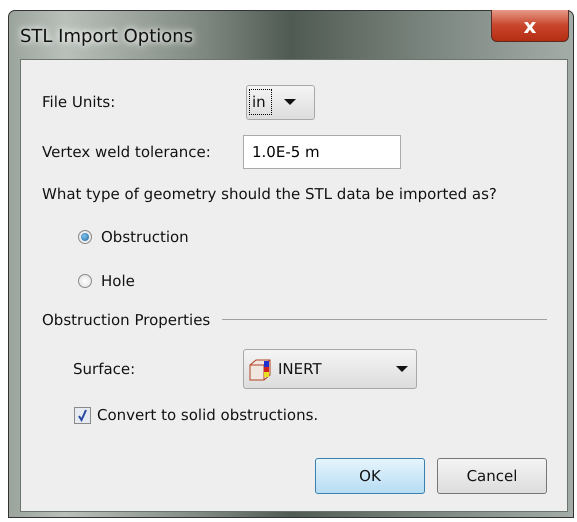 This screenshot has width=577, height=522. I want to click on surface-label: Surface:, so click(104, 369).